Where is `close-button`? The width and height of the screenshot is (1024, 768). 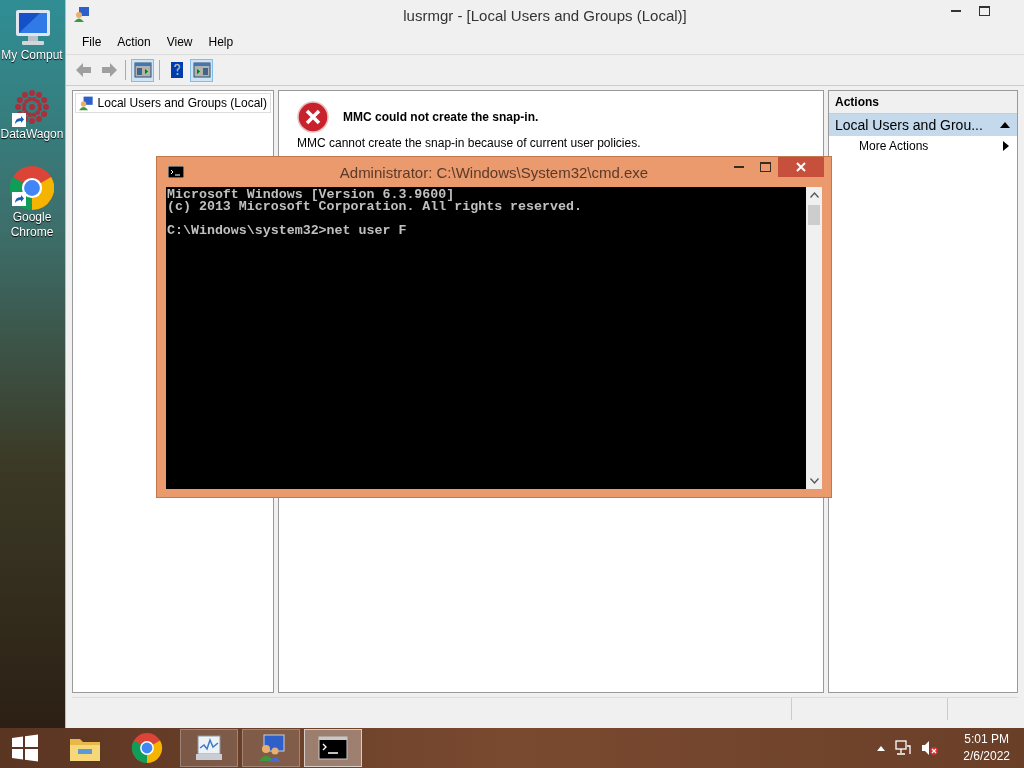
close-button is located at coordinates (801, 167).